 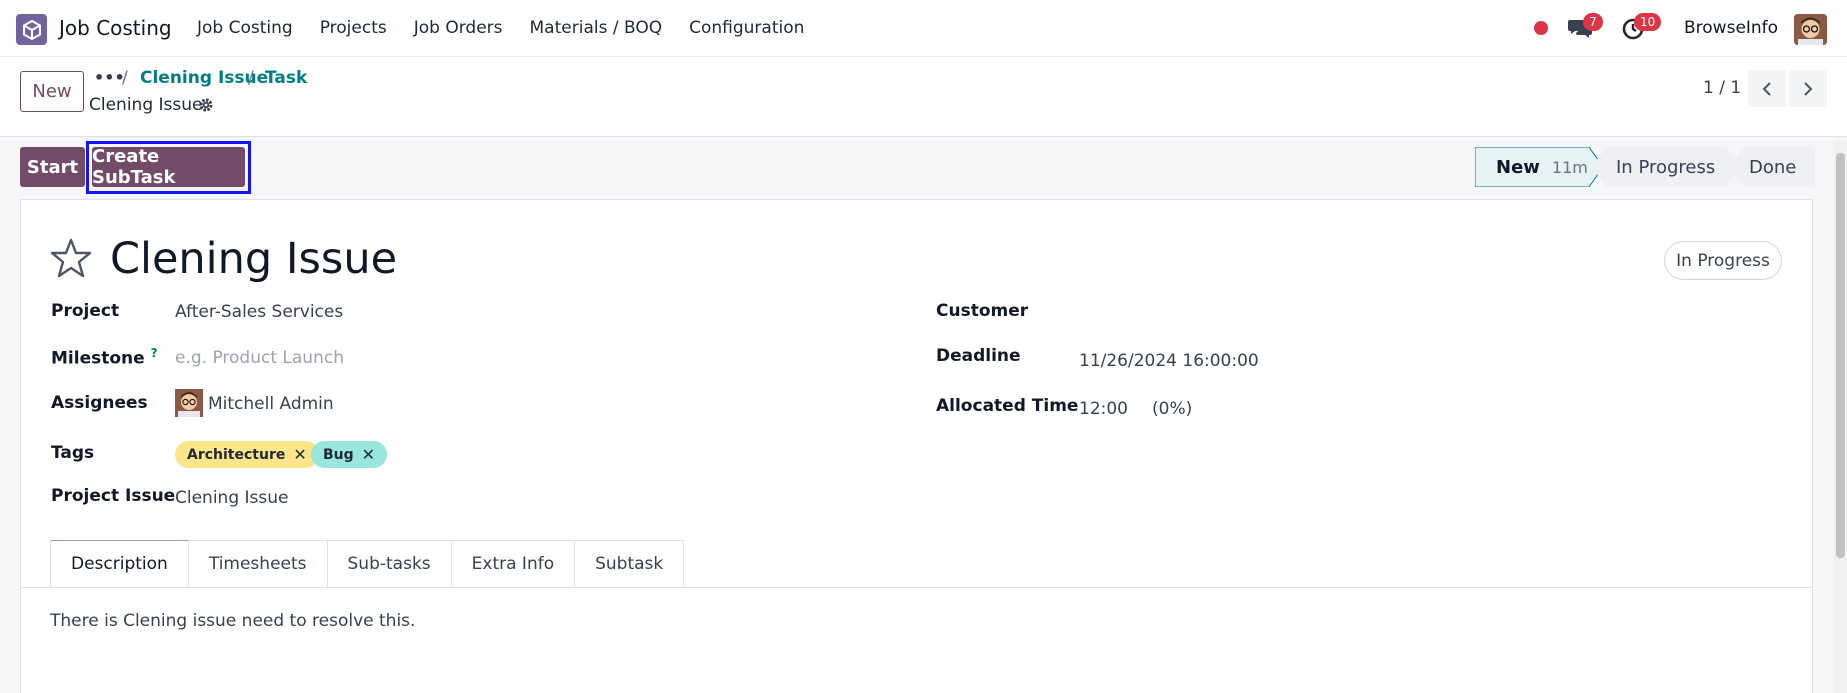 I want to click on tag-bug: Bug ✕, so click(x=349, y=454).